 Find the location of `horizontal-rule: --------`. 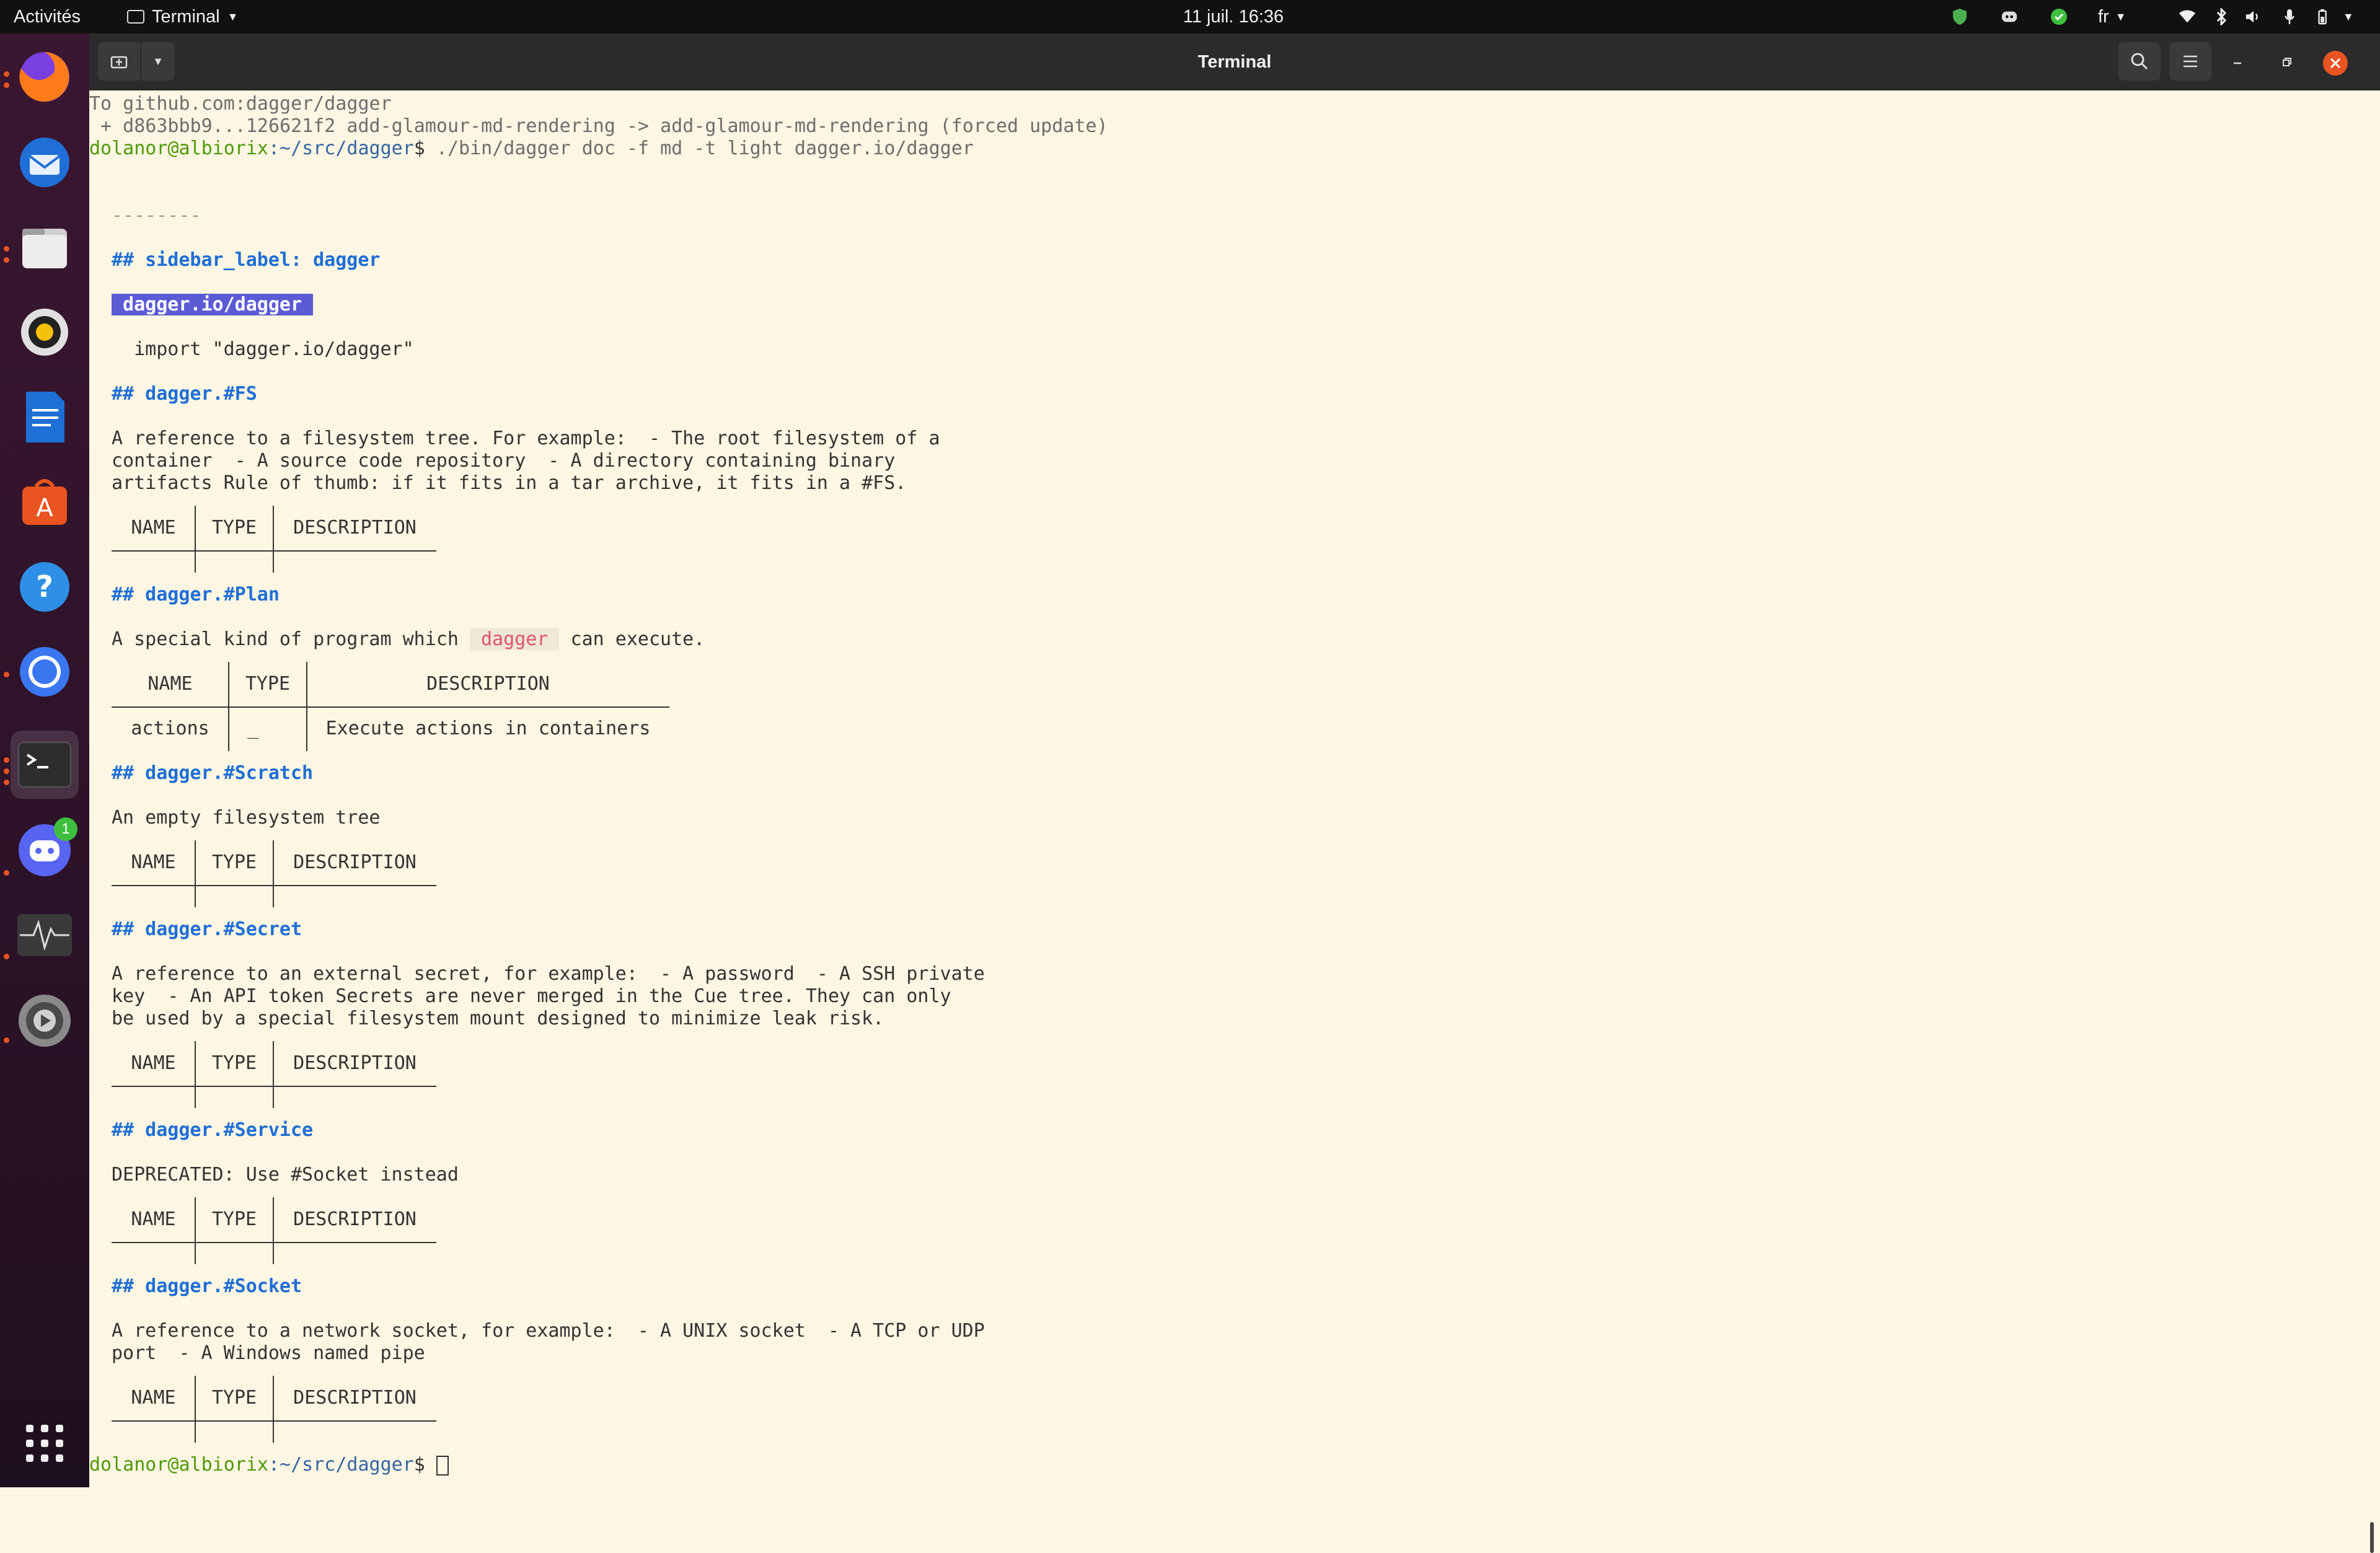

horizontal-rule: -------- is located at coordinates (156, 215).